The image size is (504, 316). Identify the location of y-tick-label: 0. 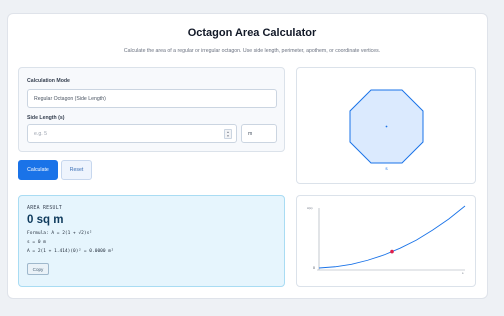
(314, 268).